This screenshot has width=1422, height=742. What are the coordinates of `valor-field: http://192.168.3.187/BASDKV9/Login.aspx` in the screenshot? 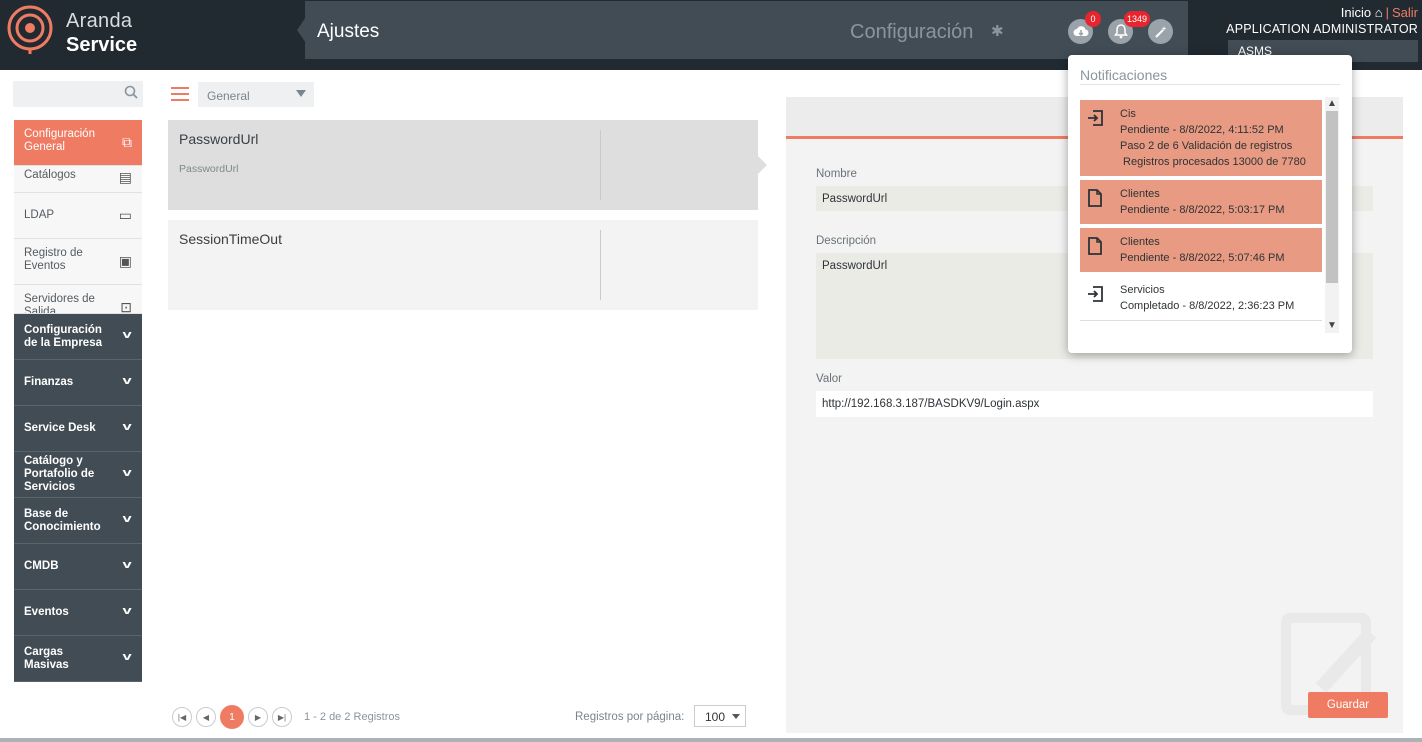 It's located at (1094, 404).